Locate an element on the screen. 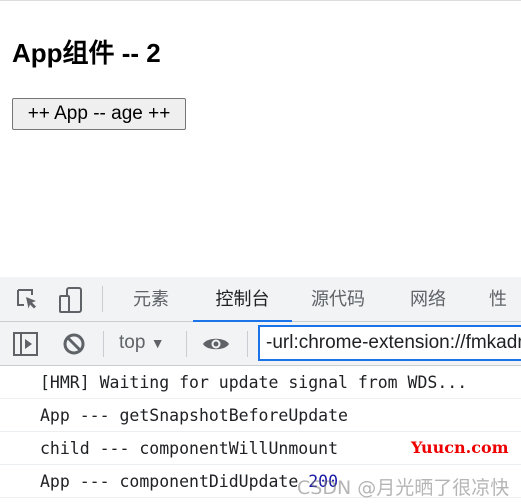  context-selector: top ▼ is located at coordinates (142, 343).